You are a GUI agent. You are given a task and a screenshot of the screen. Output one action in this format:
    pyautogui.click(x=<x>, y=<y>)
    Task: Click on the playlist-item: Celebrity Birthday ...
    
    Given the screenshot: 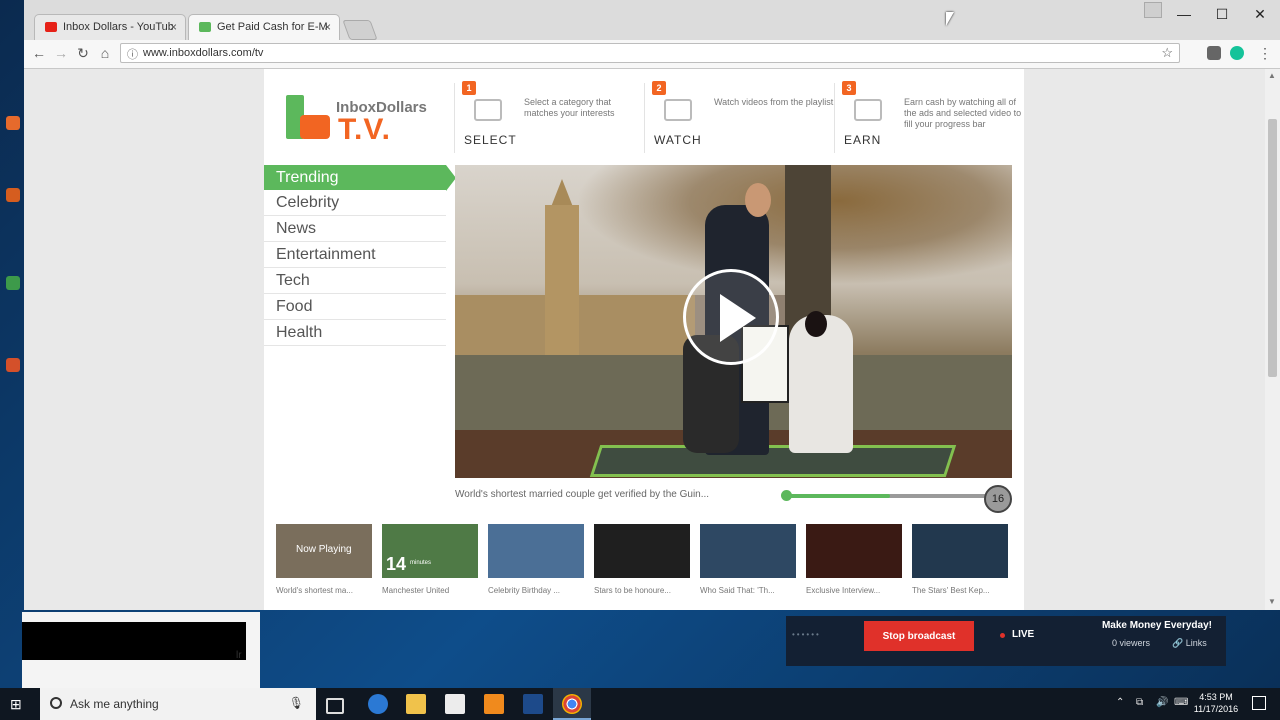 What is the action you would take?
    pyautogui.click(x=536, y=559)
    